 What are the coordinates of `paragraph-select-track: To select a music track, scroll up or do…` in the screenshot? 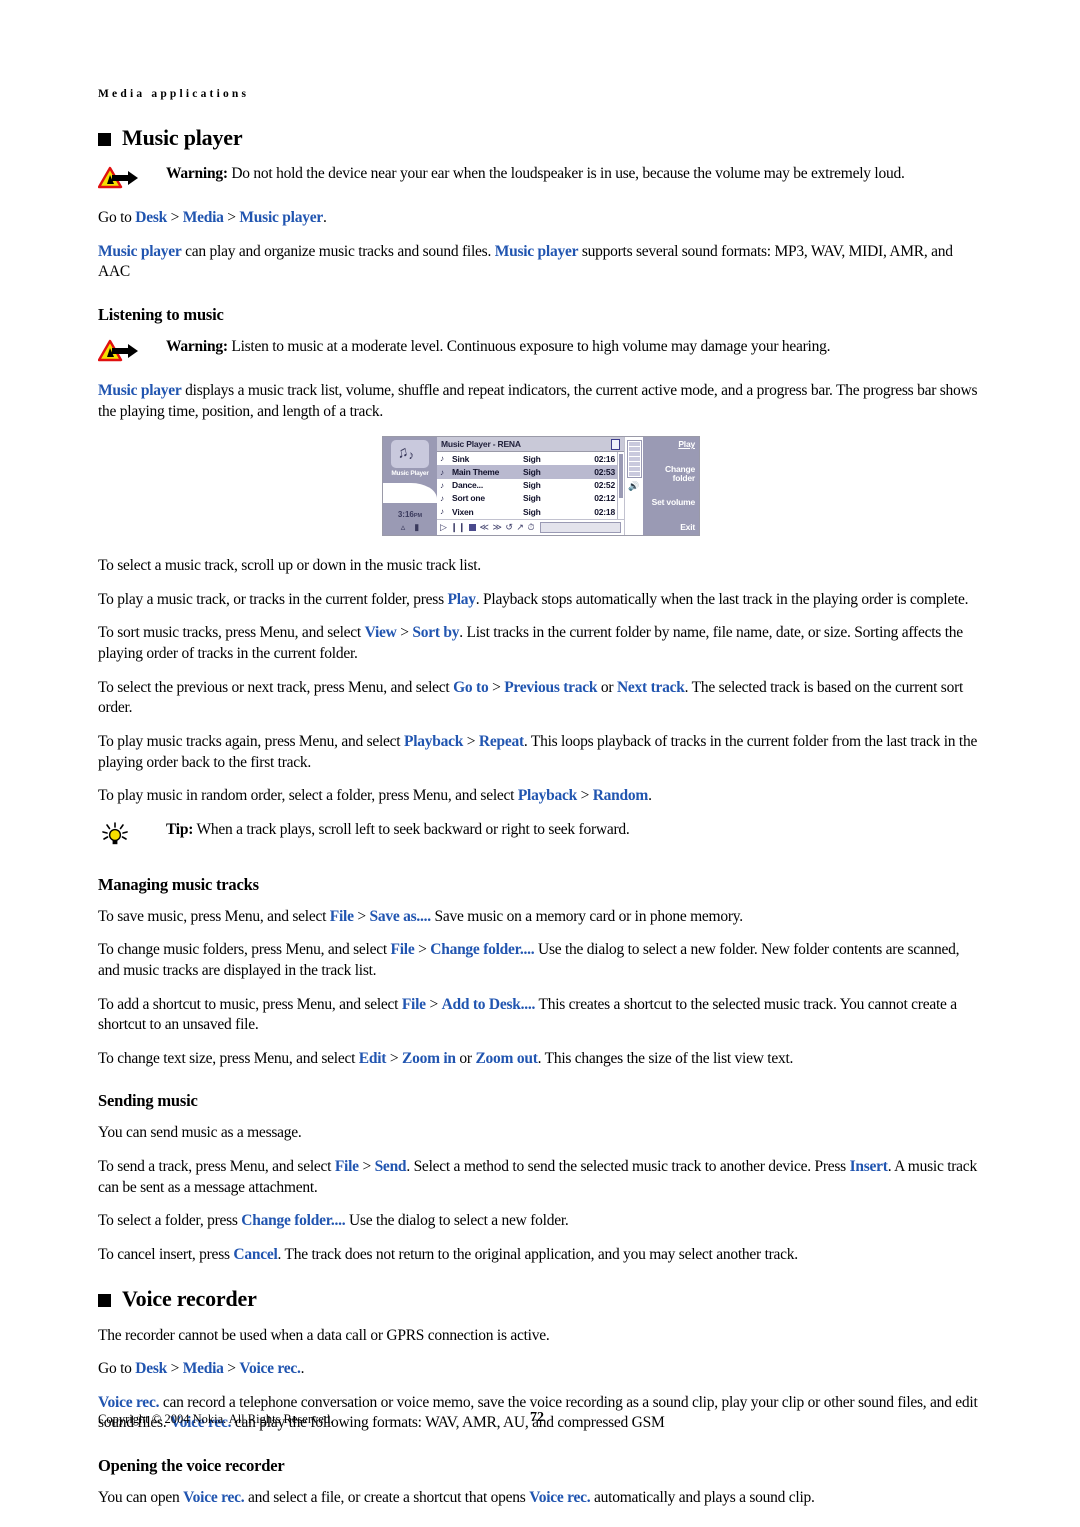 It's located at (289, 566).